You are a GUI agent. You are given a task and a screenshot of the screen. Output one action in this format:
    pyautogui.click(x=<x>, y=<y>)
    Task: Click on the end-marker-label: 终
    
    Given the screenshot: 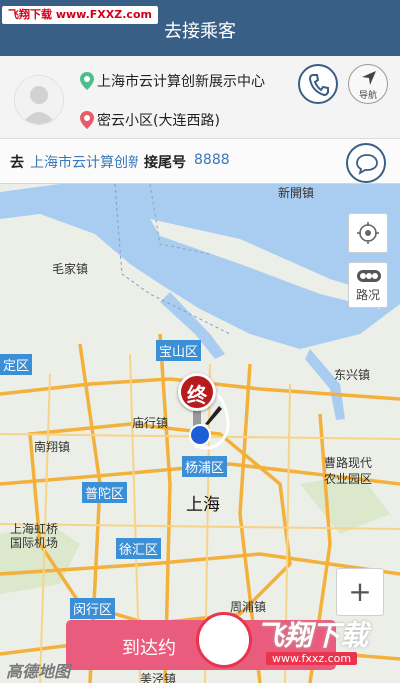 What is the action you would take?
    pyautogui.click(x=197, y=395)
    